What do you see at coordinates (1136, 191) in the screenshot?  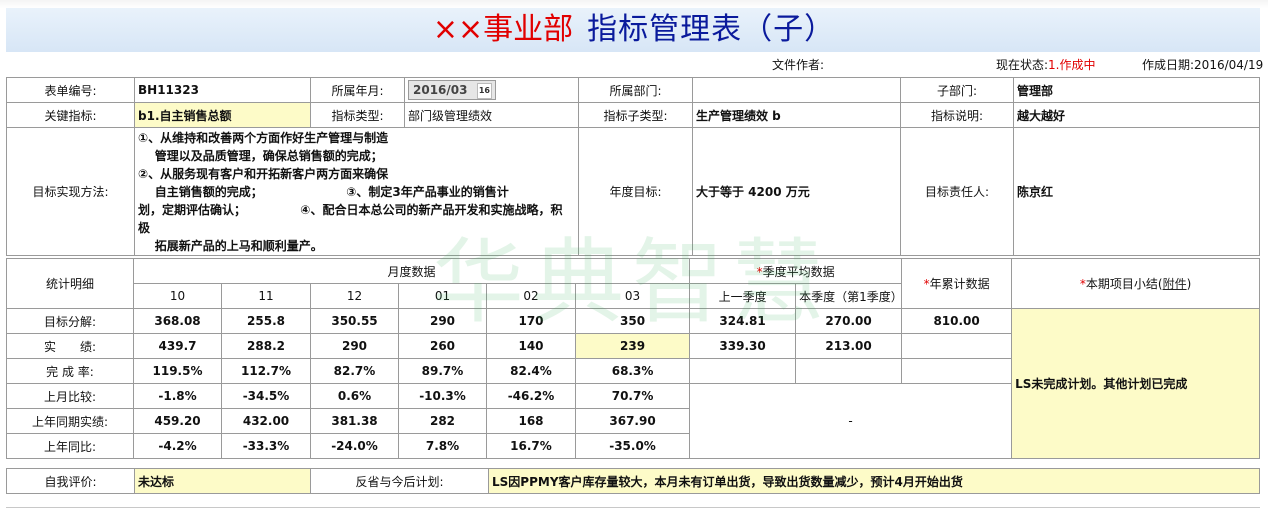 I see `owner-value: 陈京红` at bounding box center [1136, 191].